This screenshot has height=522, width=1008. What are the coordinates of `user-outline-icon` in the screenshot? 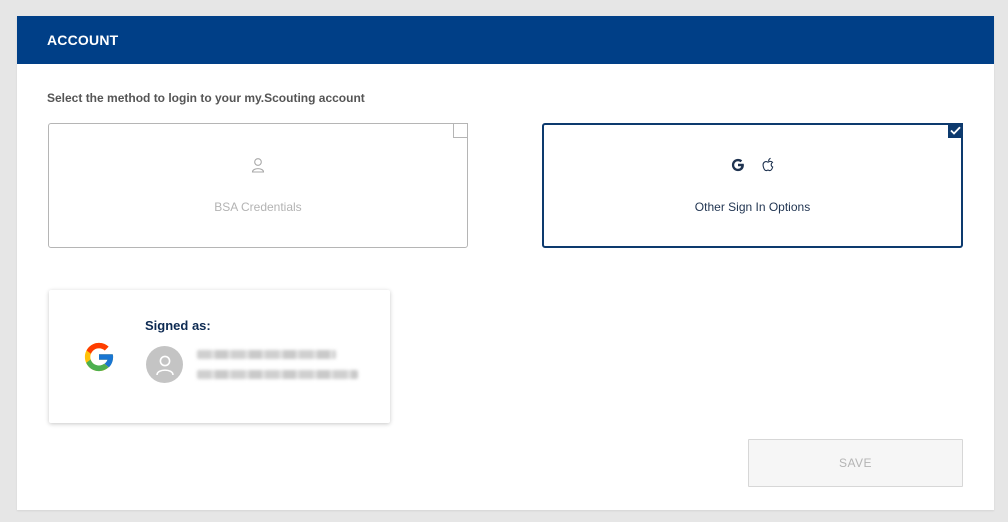 It's located at (258, 167).